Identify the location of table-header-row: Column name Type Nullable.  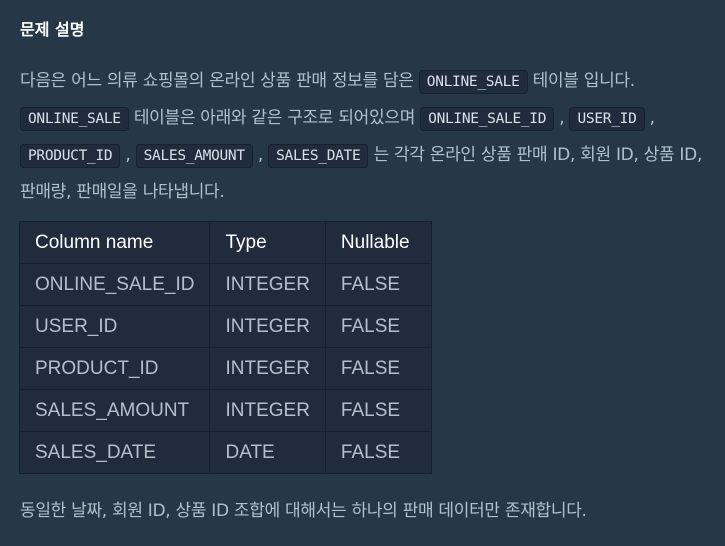
(225, 242).